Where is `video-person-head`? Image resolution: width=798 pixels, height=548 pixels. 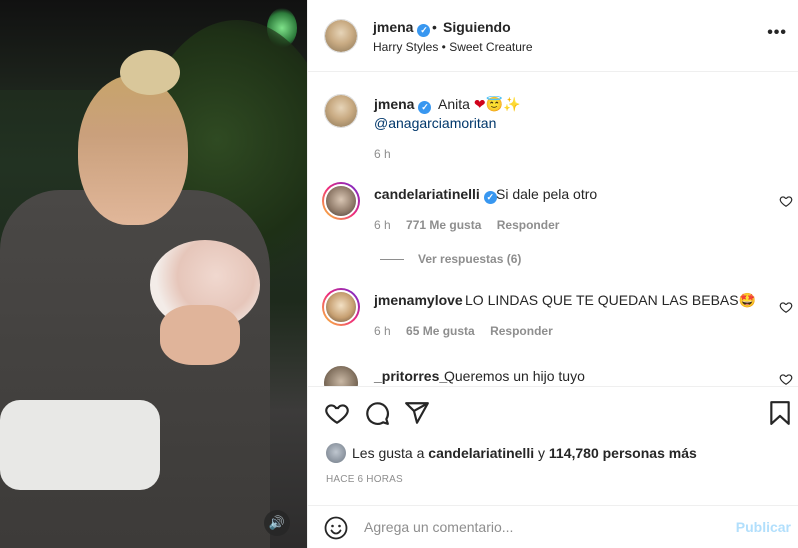
video-person-head is located at coordinates (133, 150).